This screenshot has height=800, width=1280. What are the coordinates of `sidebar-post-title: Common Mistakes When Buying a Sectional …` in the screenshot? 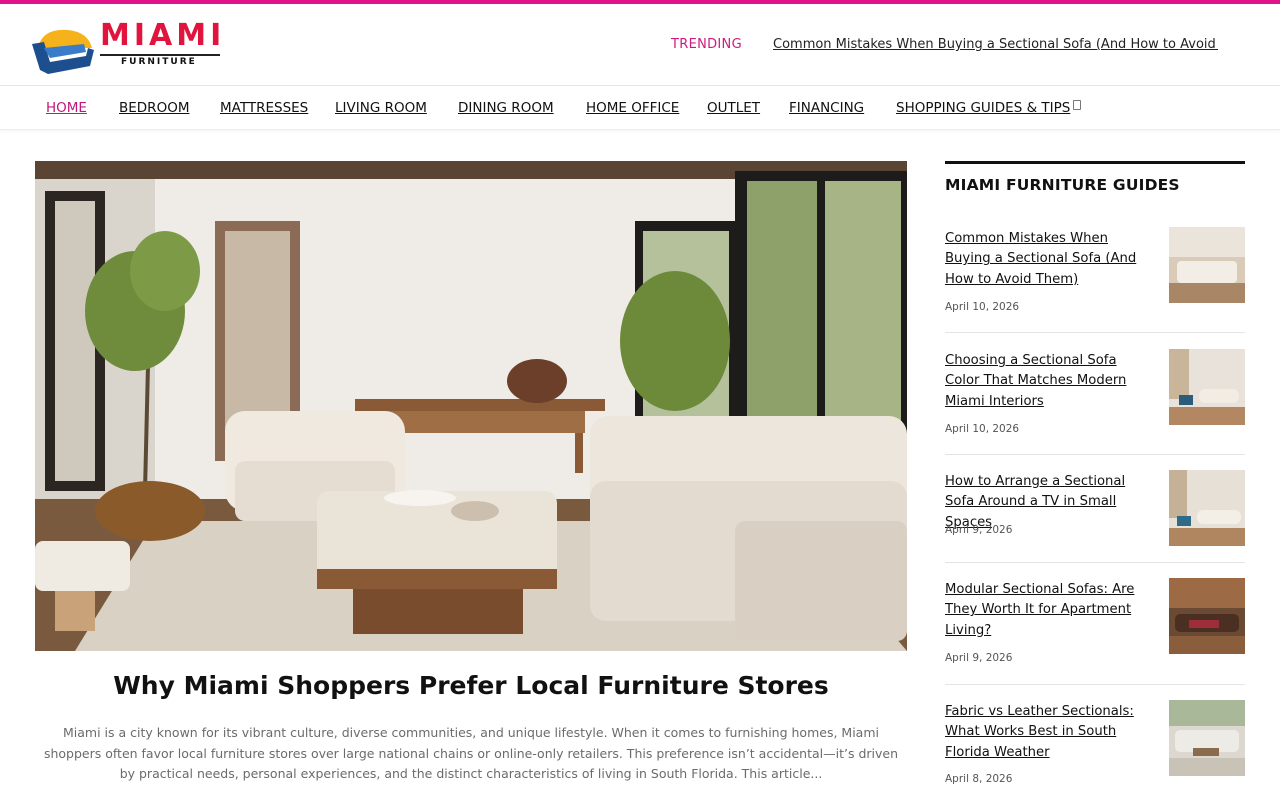 It's located at (1050, 259).